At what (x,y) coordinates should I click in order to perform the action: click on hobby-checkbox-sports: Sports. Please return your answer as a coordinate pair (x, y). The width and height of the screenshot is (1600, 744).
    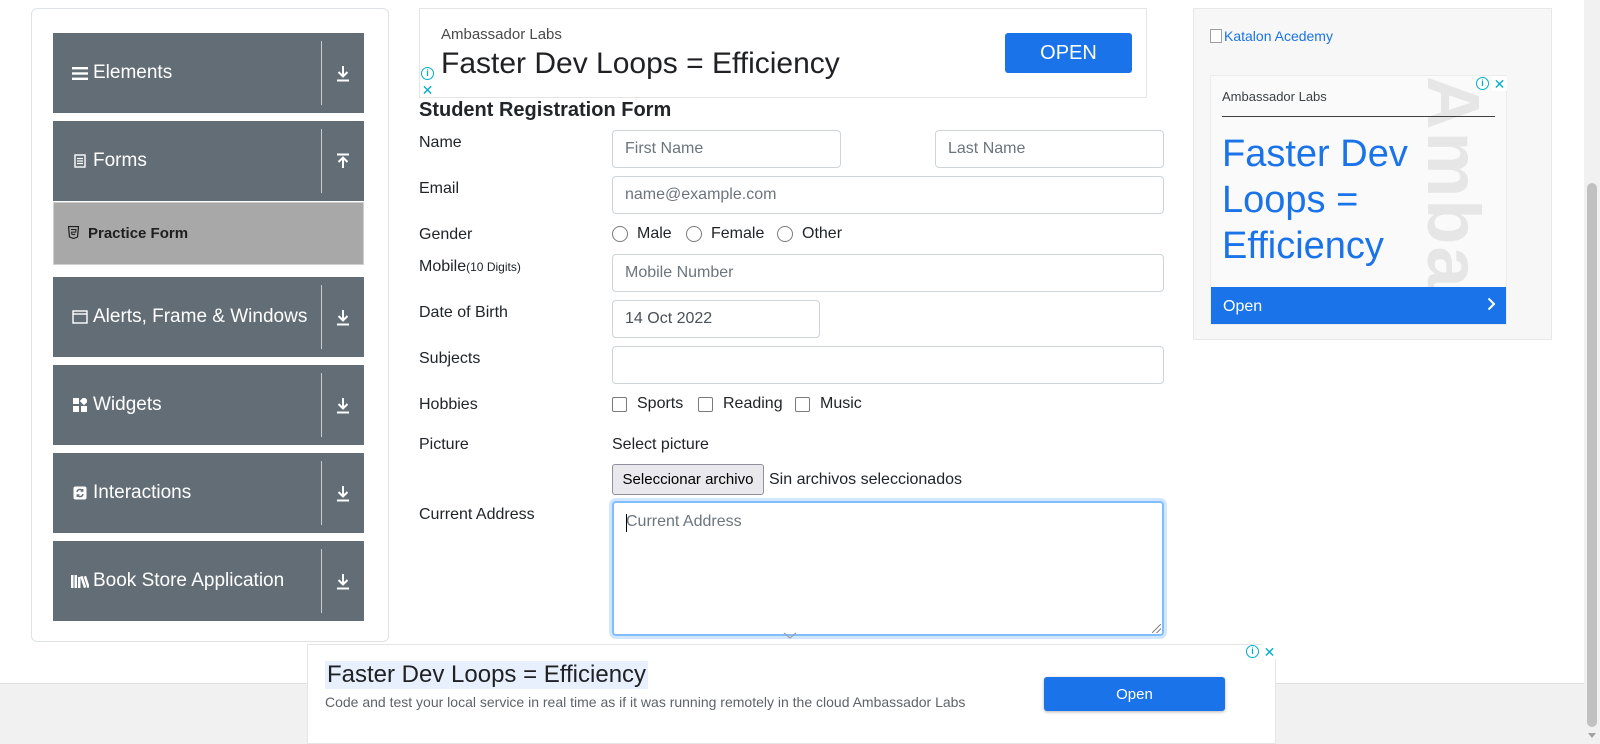
    Looking at the image, I should click on (647, 404).